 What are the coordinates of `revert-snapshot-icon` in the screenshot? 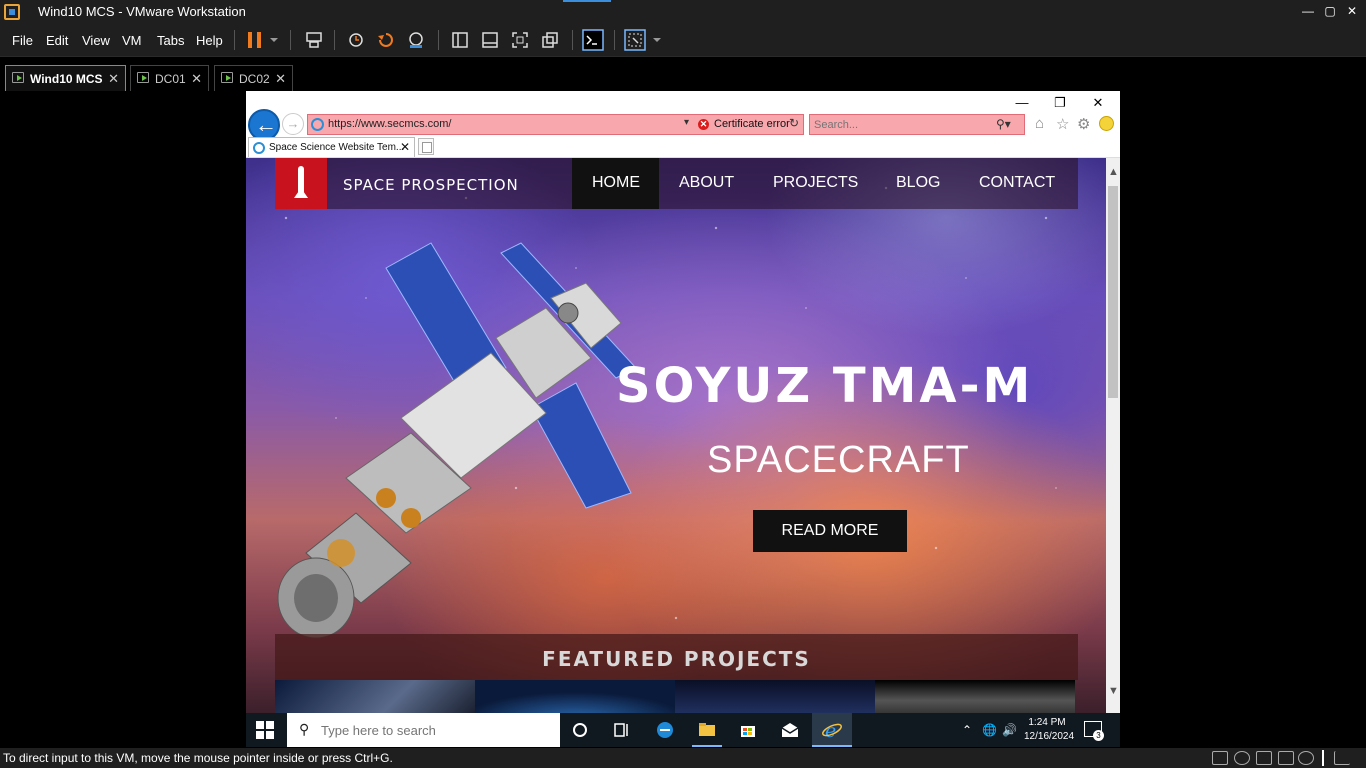 It's located at (386, 40).